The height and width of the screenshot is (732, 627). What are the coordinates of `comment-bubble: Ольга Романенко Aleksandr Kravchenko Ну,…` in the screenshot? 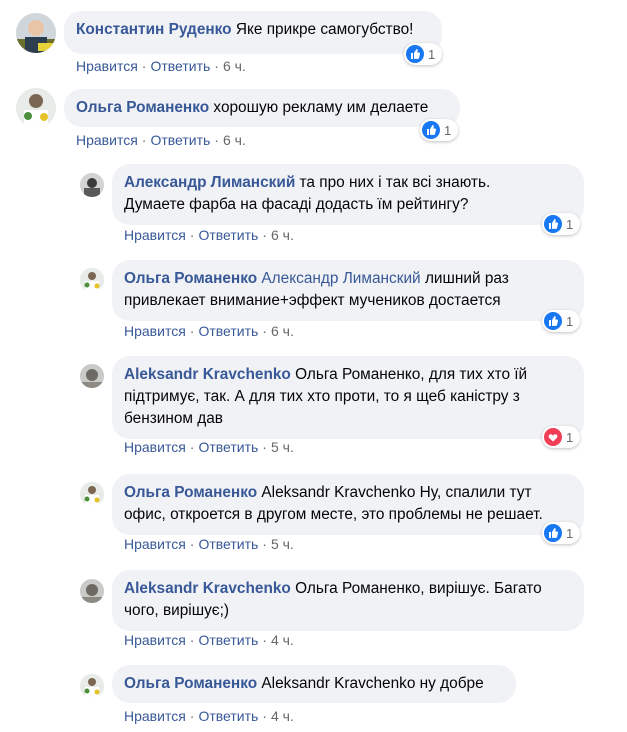 It's located at (348, 504).